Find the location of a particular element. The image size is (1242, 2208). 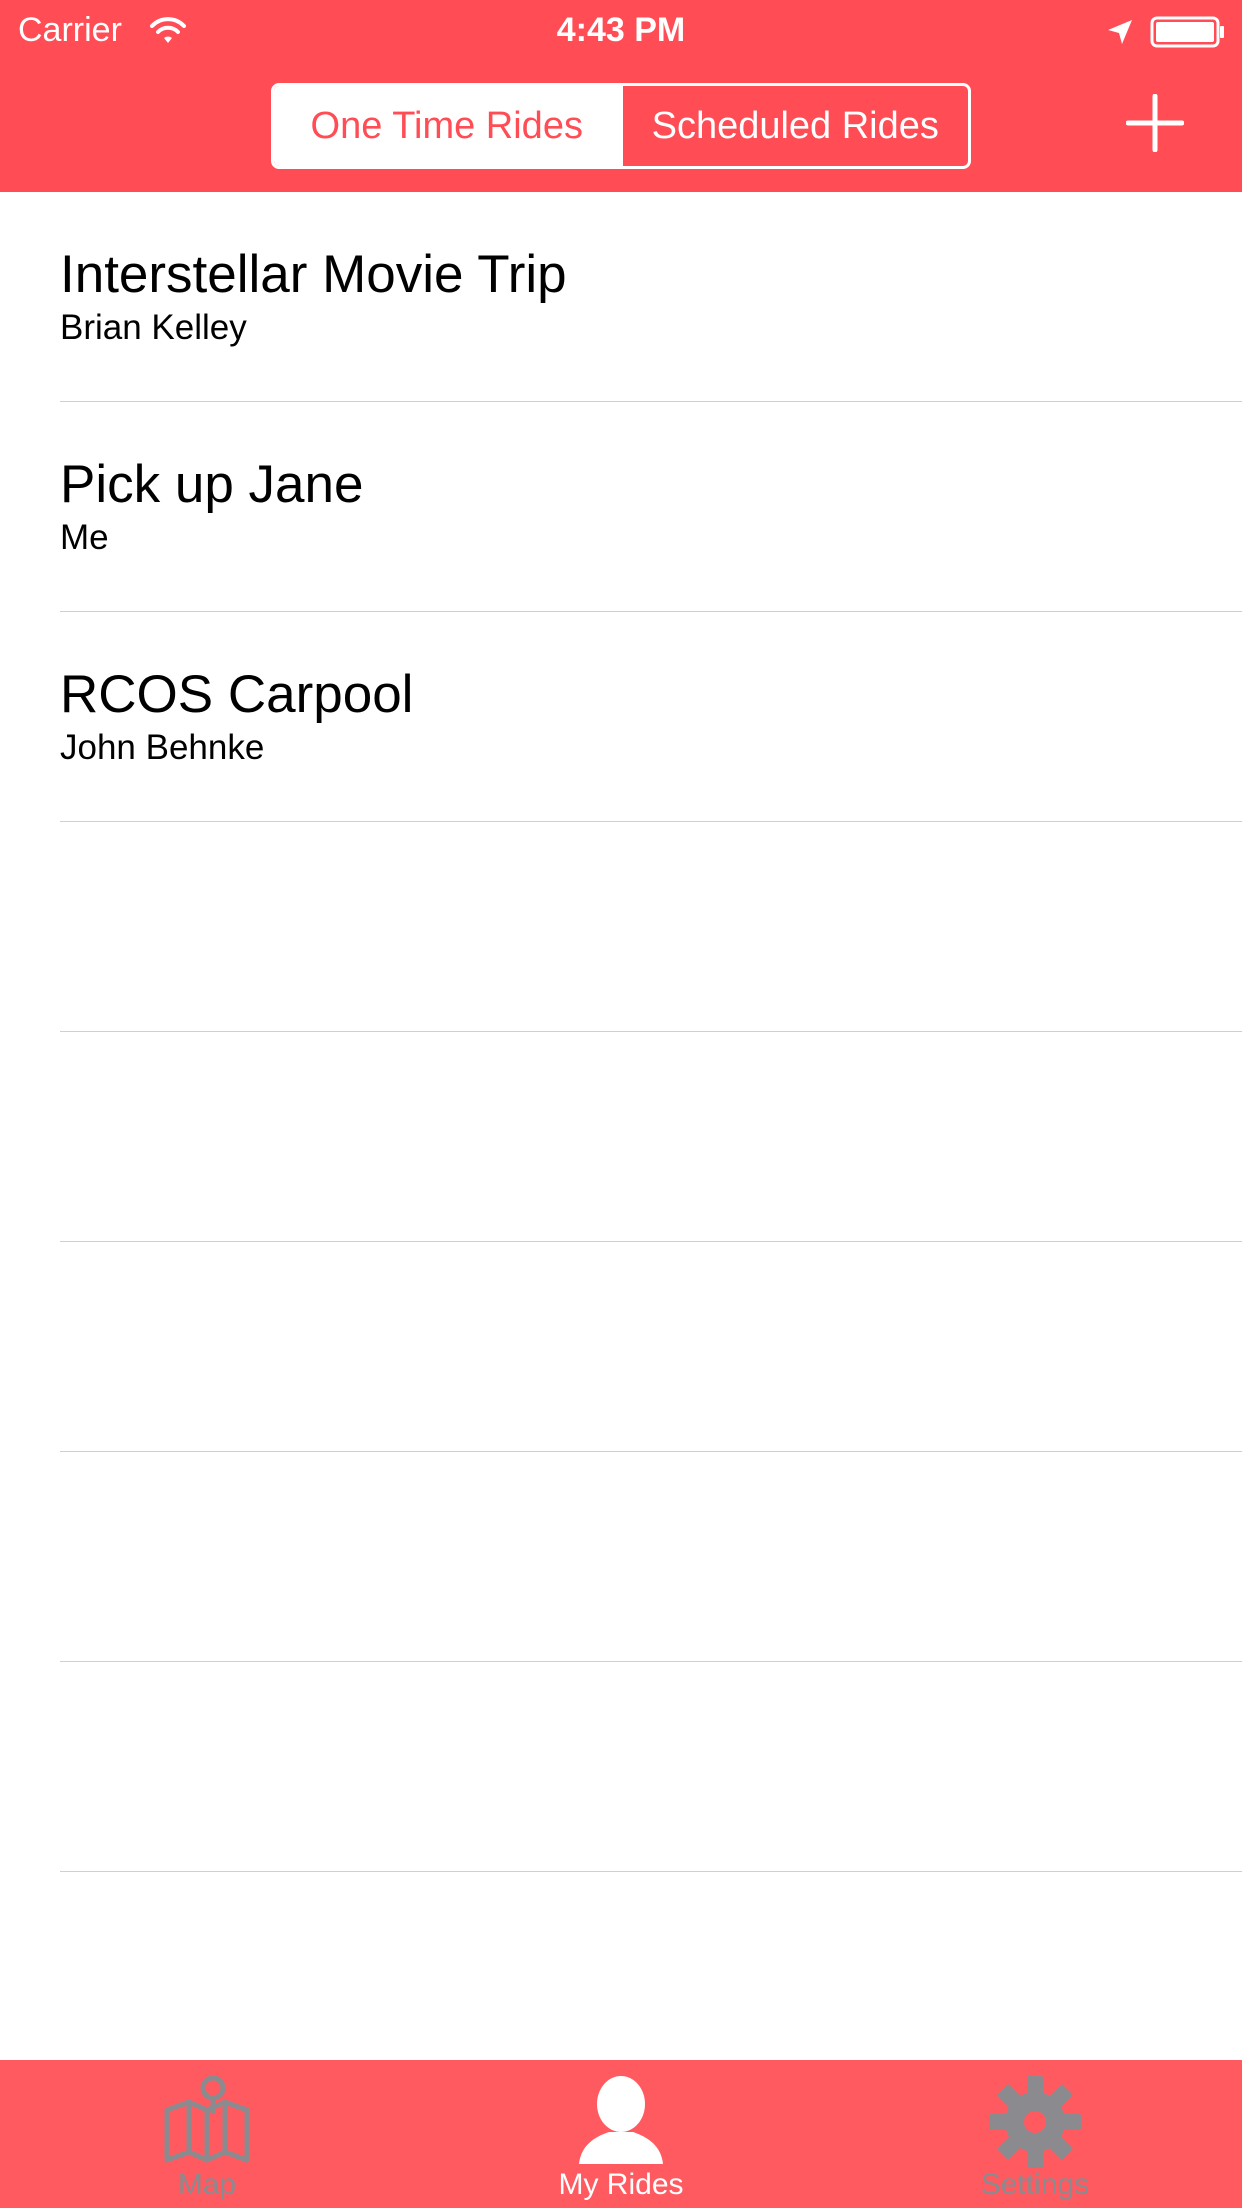

tab-settings: Settings is located at coordinates (1035, 2134).